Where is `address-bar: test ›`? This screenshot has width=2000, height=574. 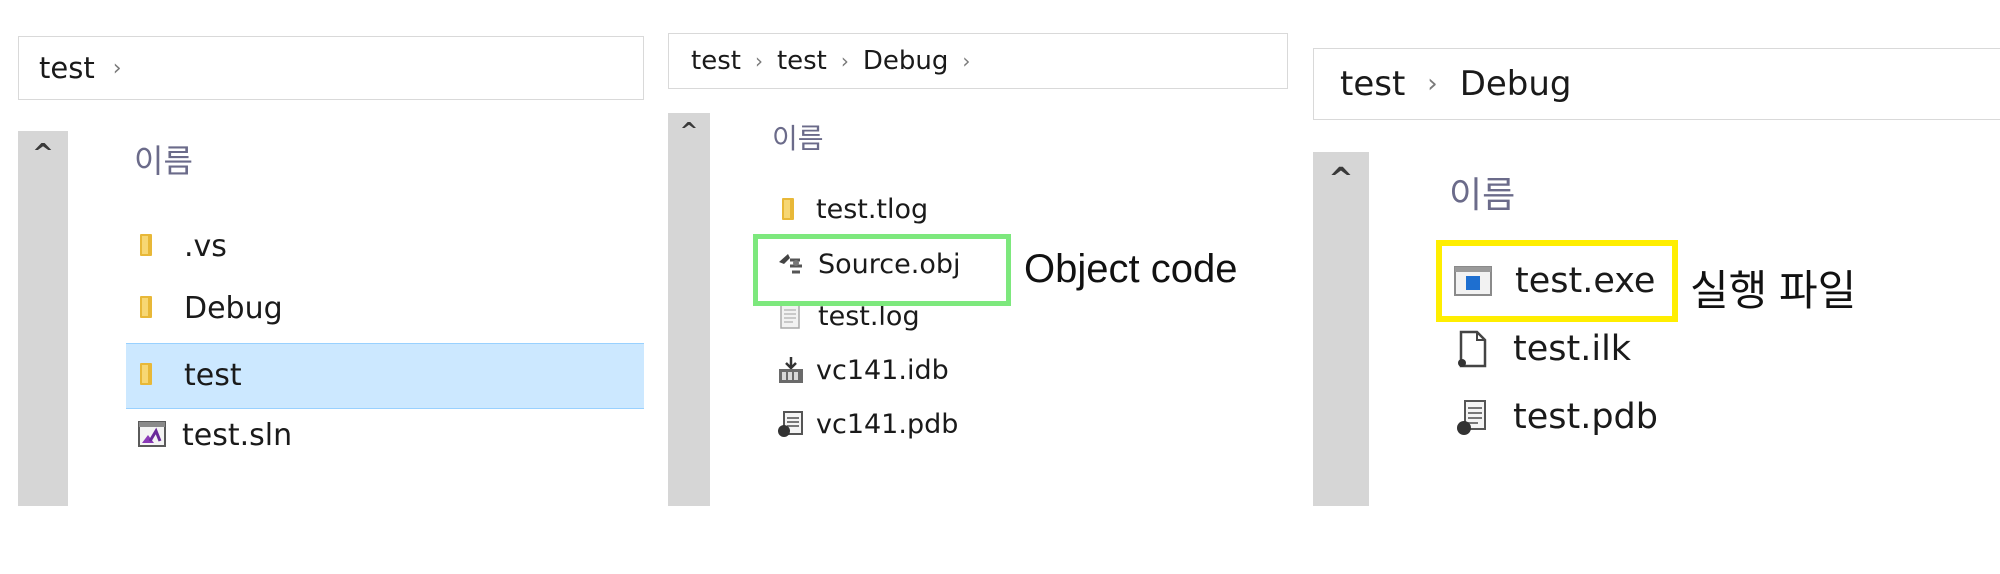 address-bar: test › is located at coordinates (331, 68).